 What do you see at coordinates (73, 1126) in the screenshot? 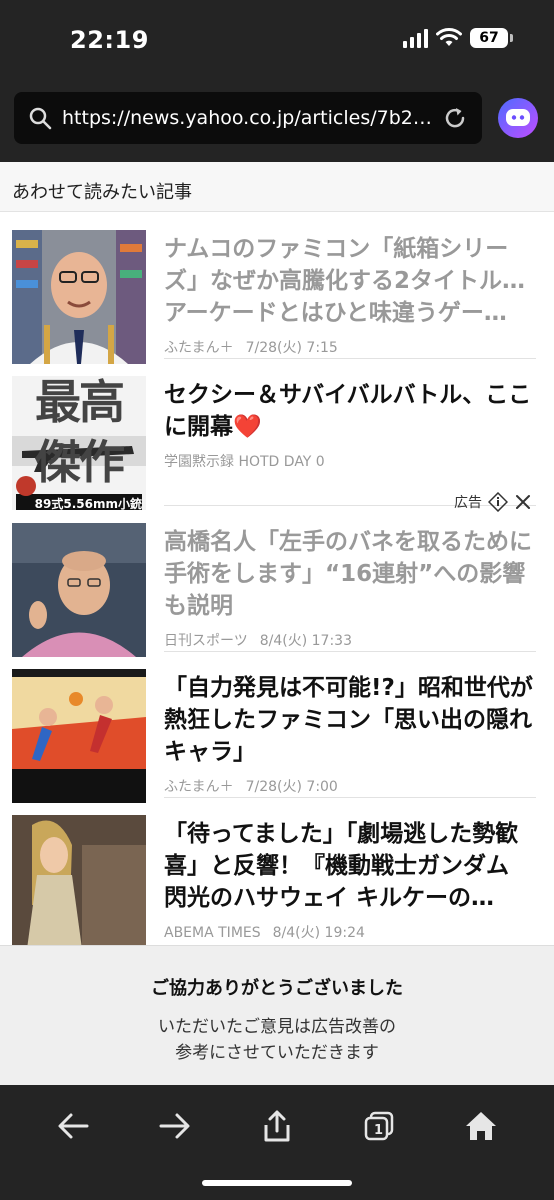
I see `back-icon` at bounding box center [73, 1126].